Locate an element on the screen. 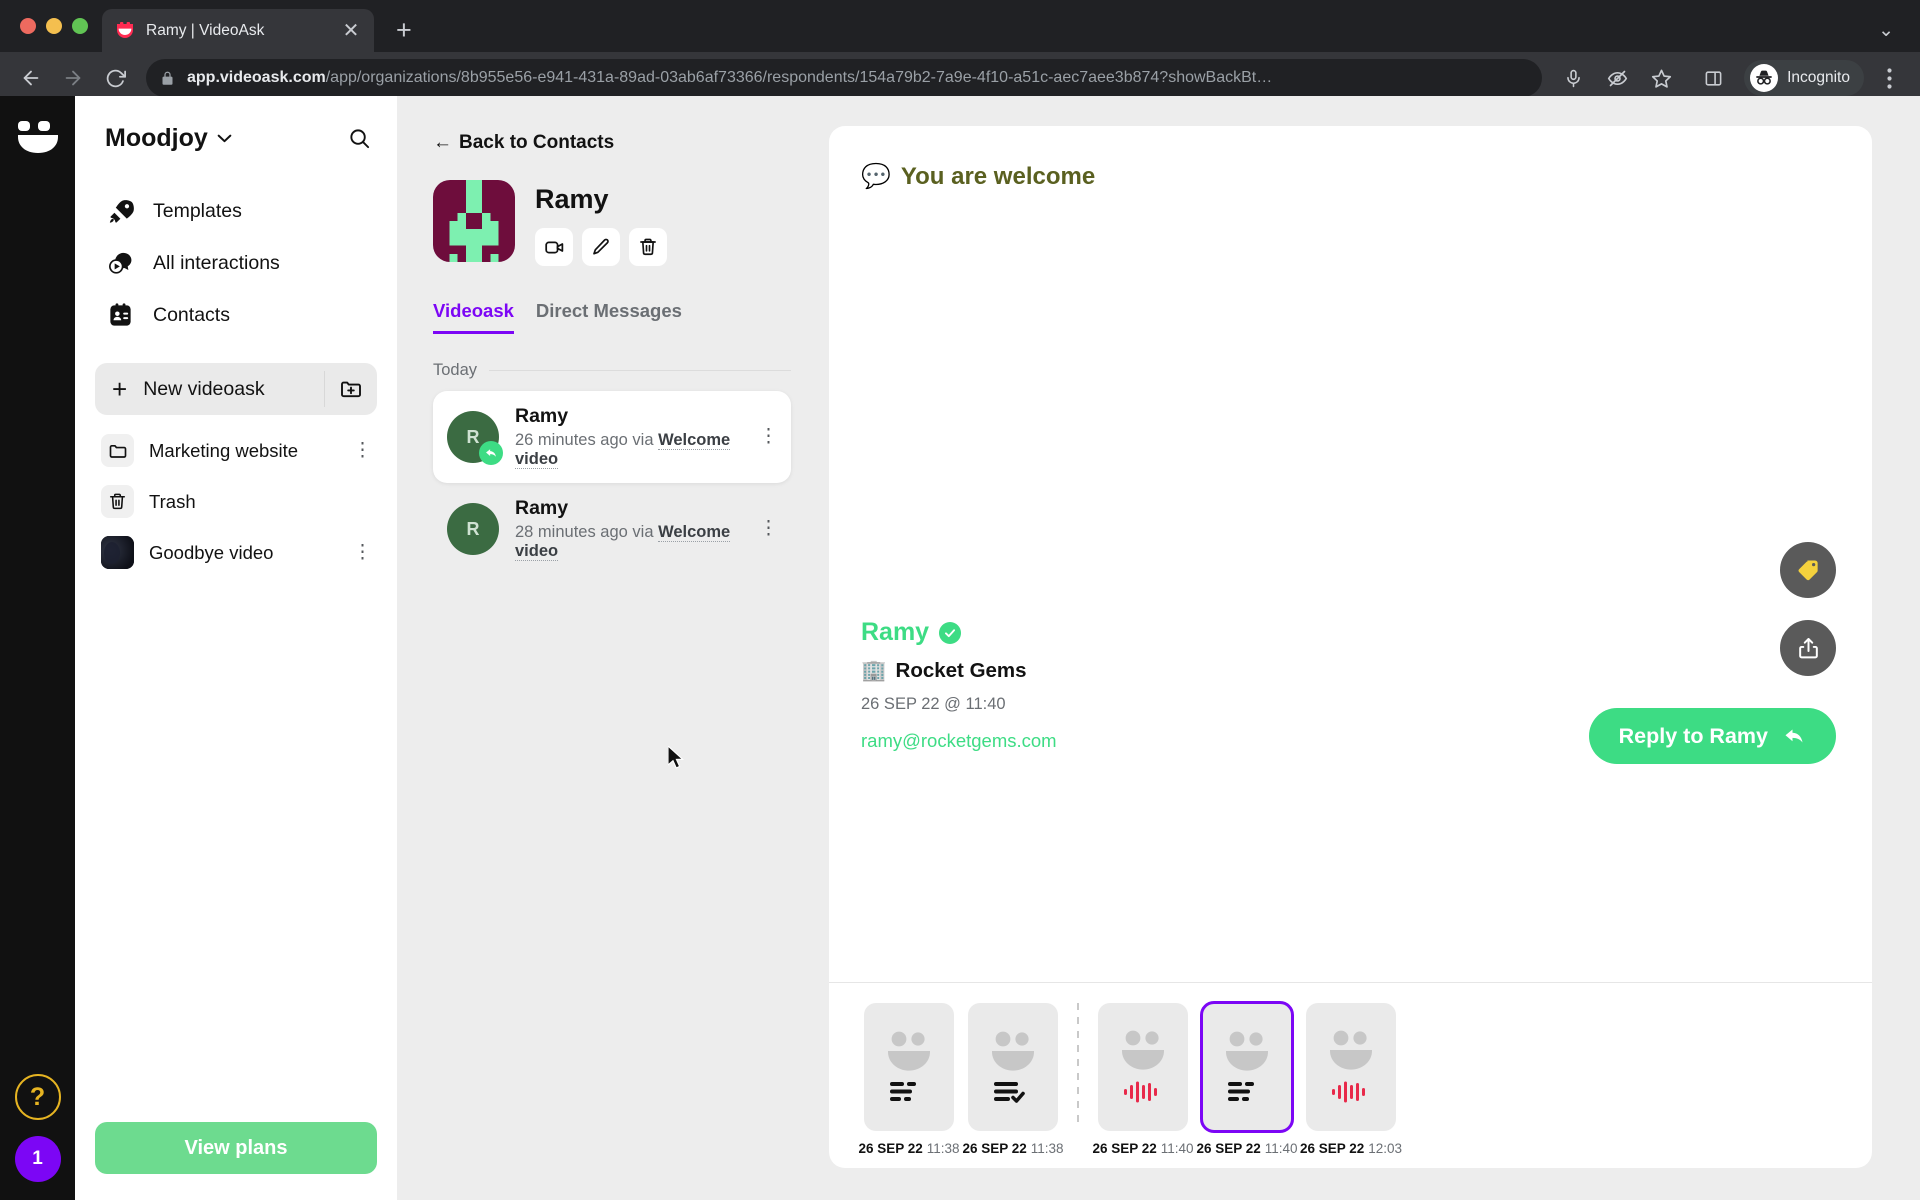  contact-name: Ramy is located at coordinates (572, 199).